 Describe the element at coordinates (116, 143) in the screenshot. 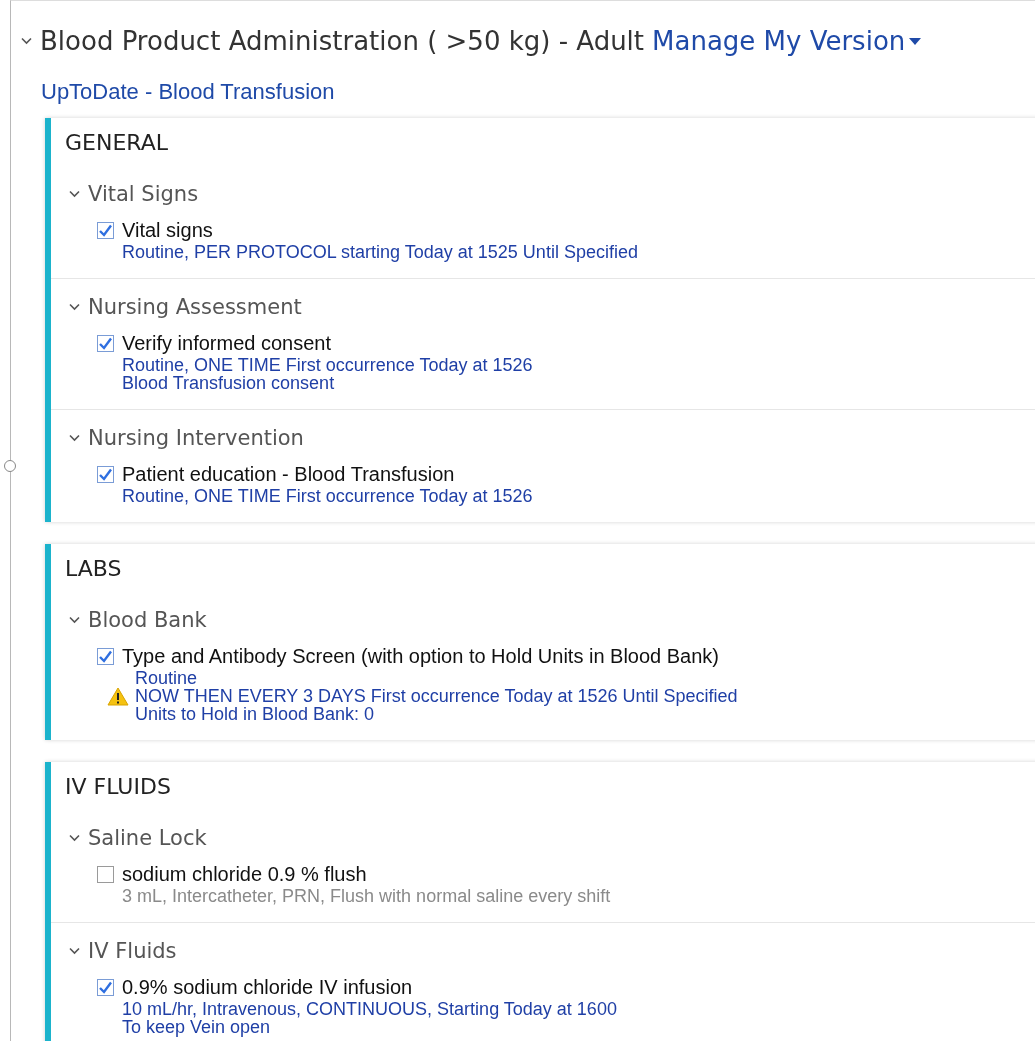

I see `section-title: GENERAL` at that location.